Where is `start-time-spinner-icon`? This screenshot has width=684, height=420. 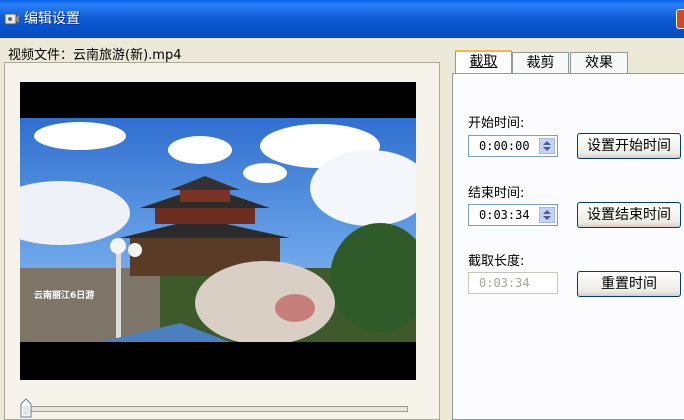
start-time-spinner-icon is located at coordinates (547, 146).